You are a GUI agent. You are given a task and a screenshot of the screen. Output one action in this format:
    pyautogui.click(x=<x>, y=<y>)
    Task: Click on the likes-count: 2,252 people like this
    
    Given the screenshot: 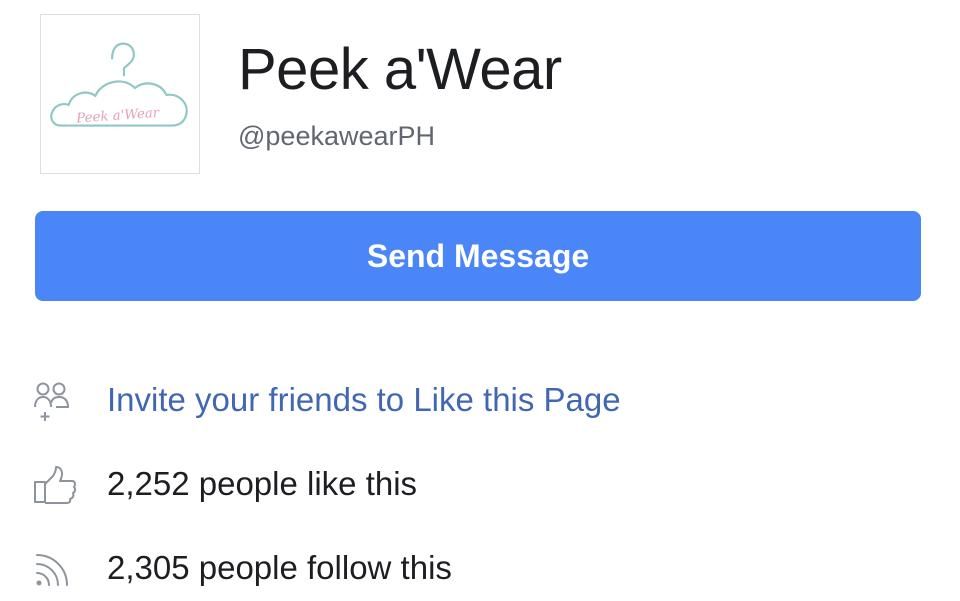 What is the action you would take?
    pyautogui.click(x=262, y=483)
    